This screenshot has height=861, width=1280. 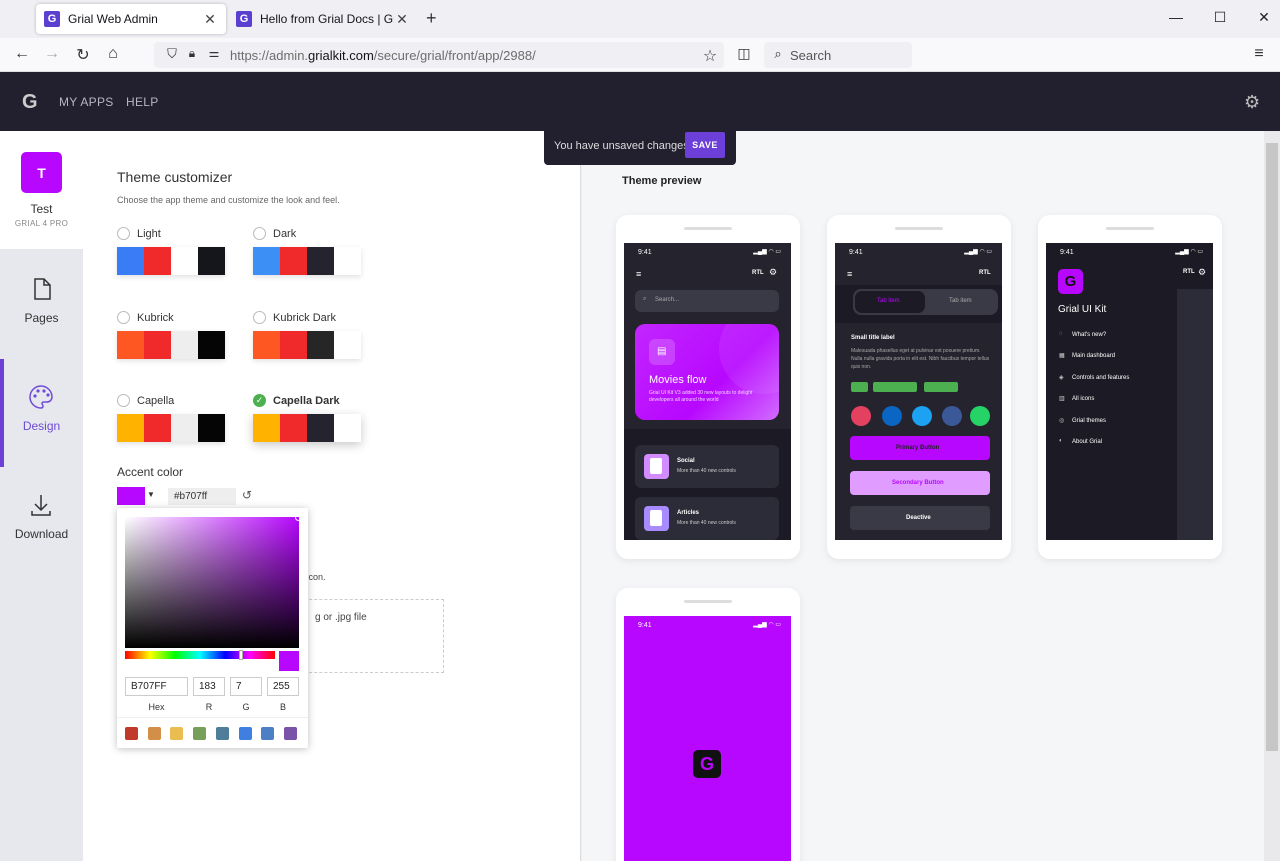 I want to click on sidebar-item-label: Pages, so click(x=41, y=318).